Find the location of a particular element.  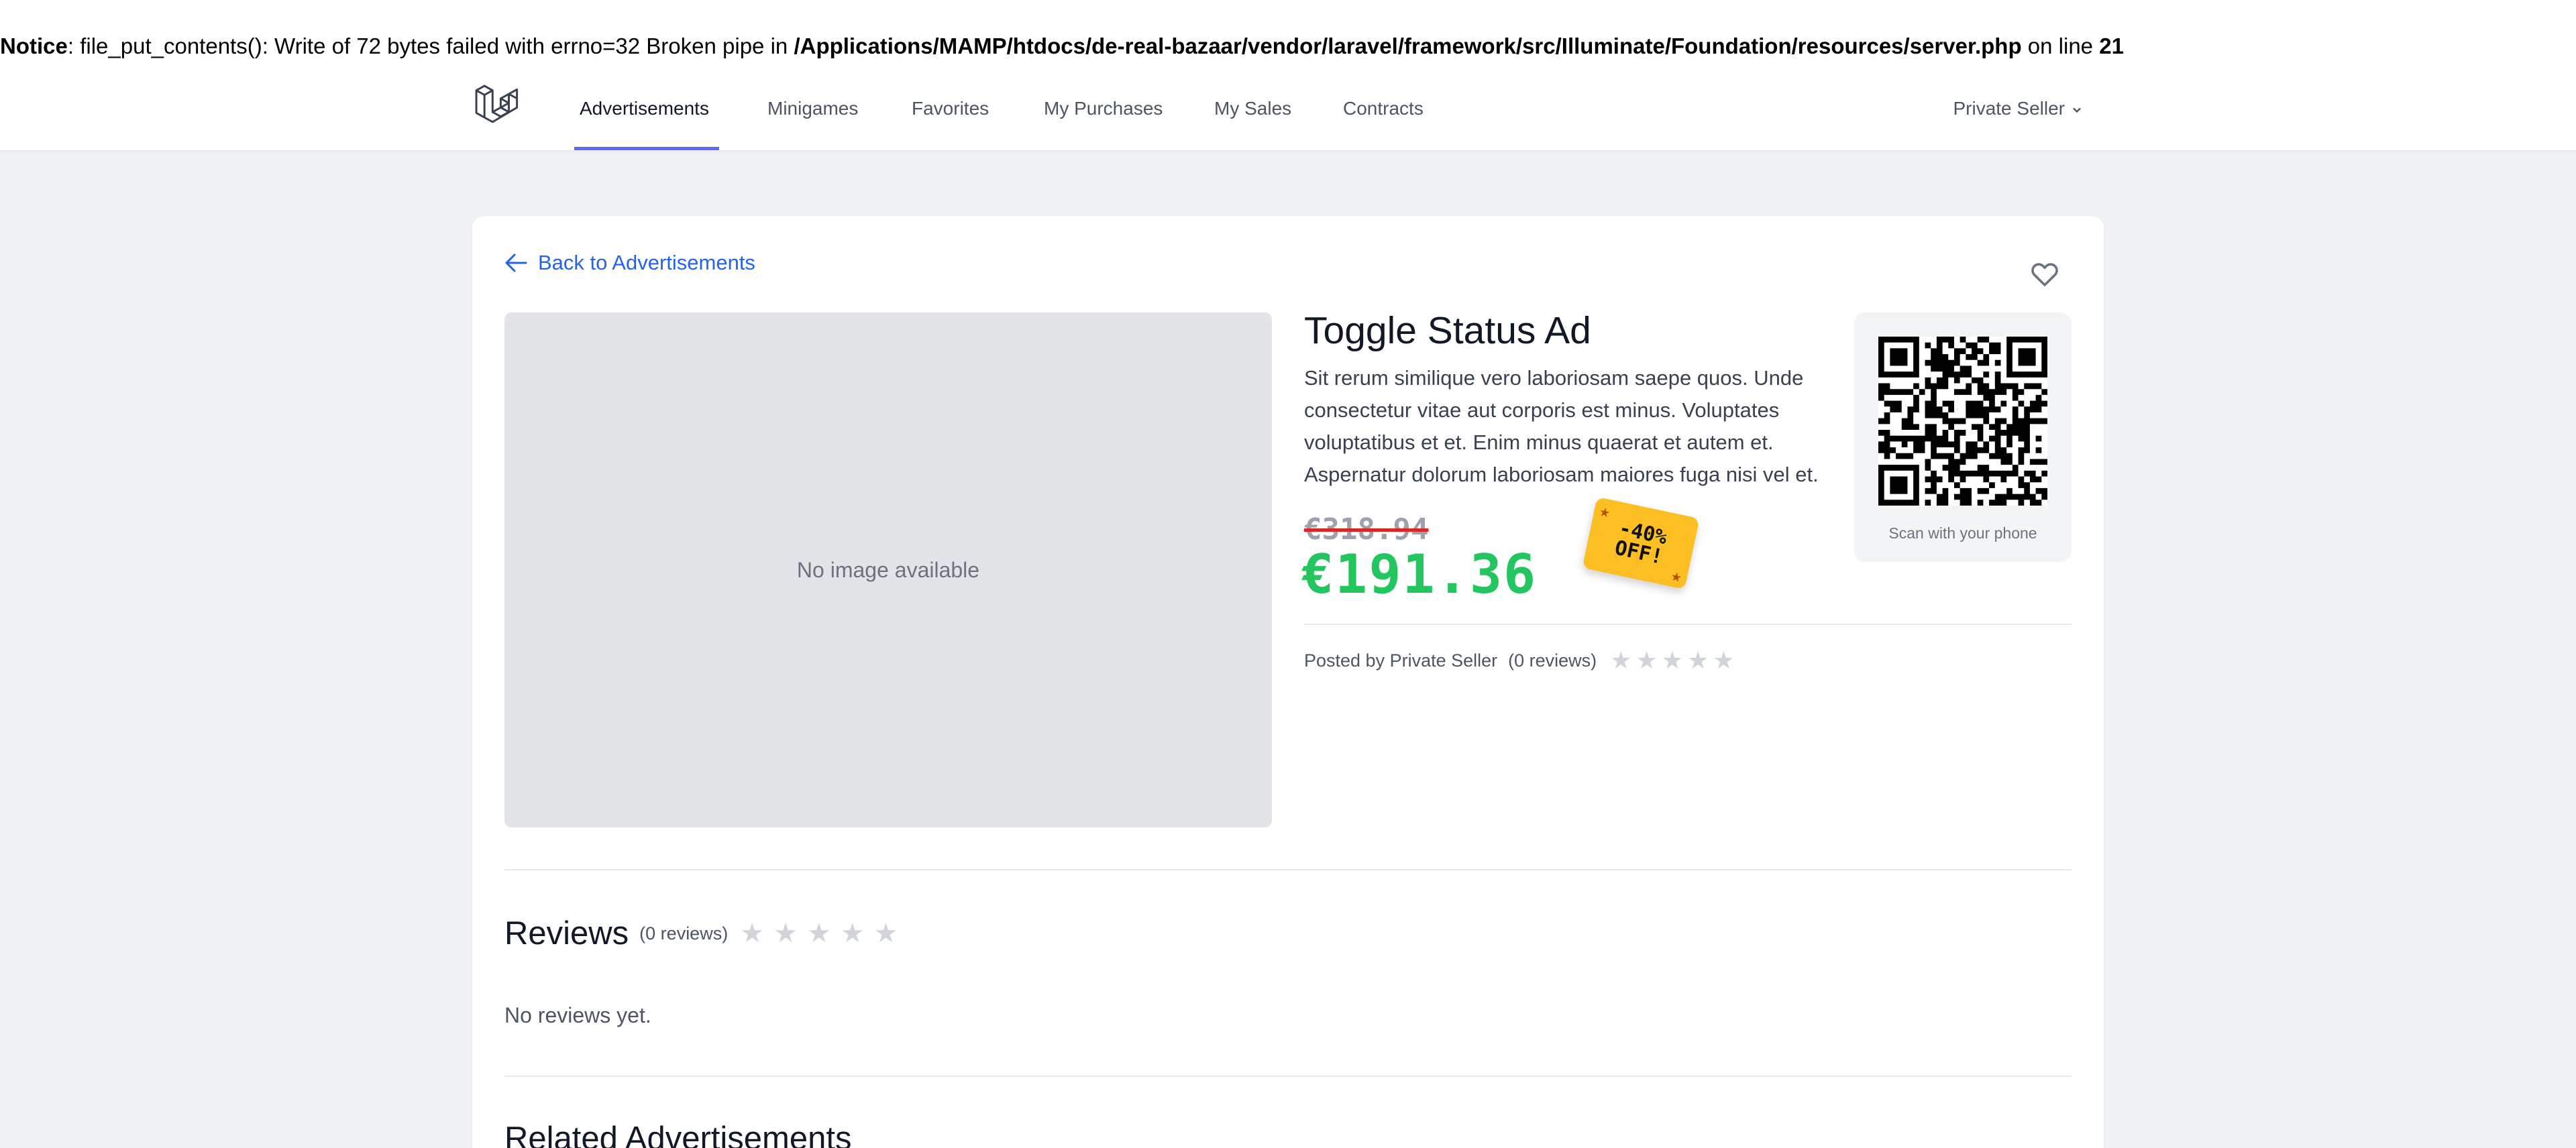

seller-rating-stars: ★ ★ ★ ★ ★ is located at coordinates (1672, 660).